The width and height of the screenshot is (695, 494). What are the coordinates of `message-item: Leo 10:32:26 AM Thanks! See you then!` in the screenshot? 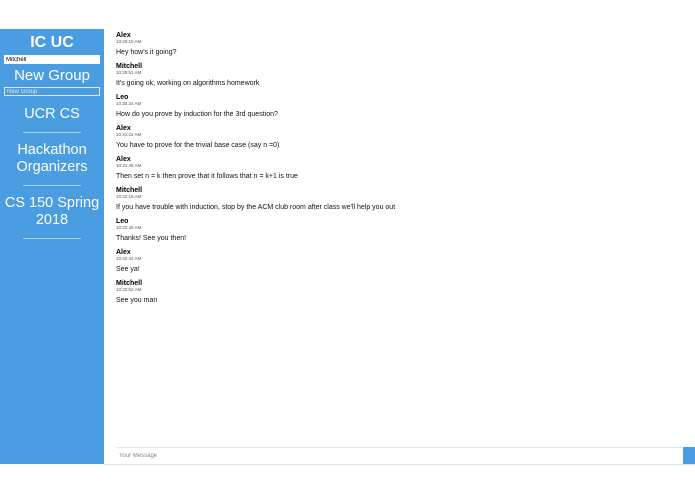 It's located at (401, 230).